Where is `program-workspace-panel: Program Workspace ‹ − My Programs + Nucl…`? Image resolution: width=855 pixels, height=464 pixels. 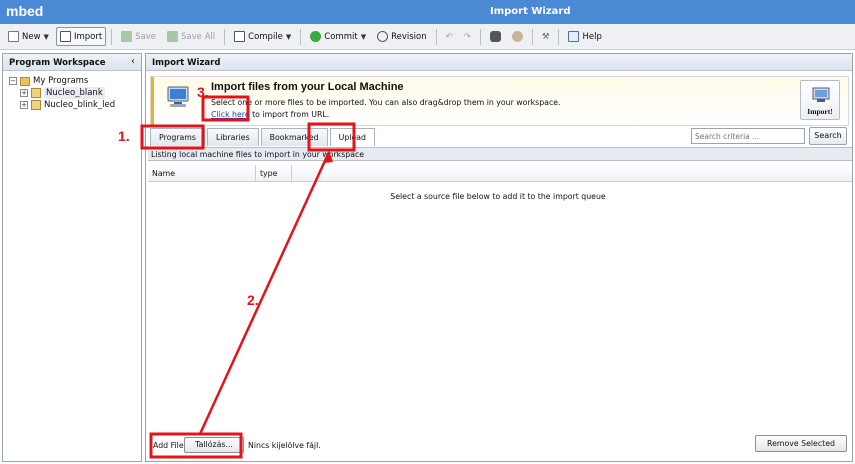
program-workspace-panel: Program Workspace ‹ − My Programs + Nucl… is located at coordinates (72, 257).